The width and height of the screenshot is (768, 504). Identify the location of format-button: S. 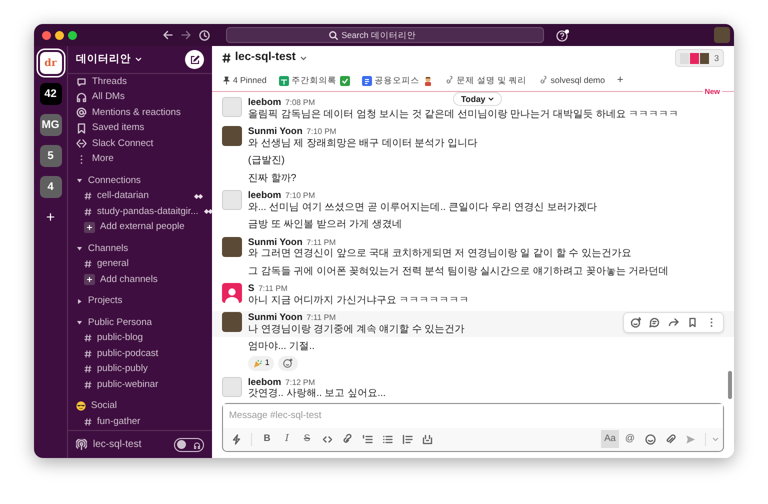
(307, 439).